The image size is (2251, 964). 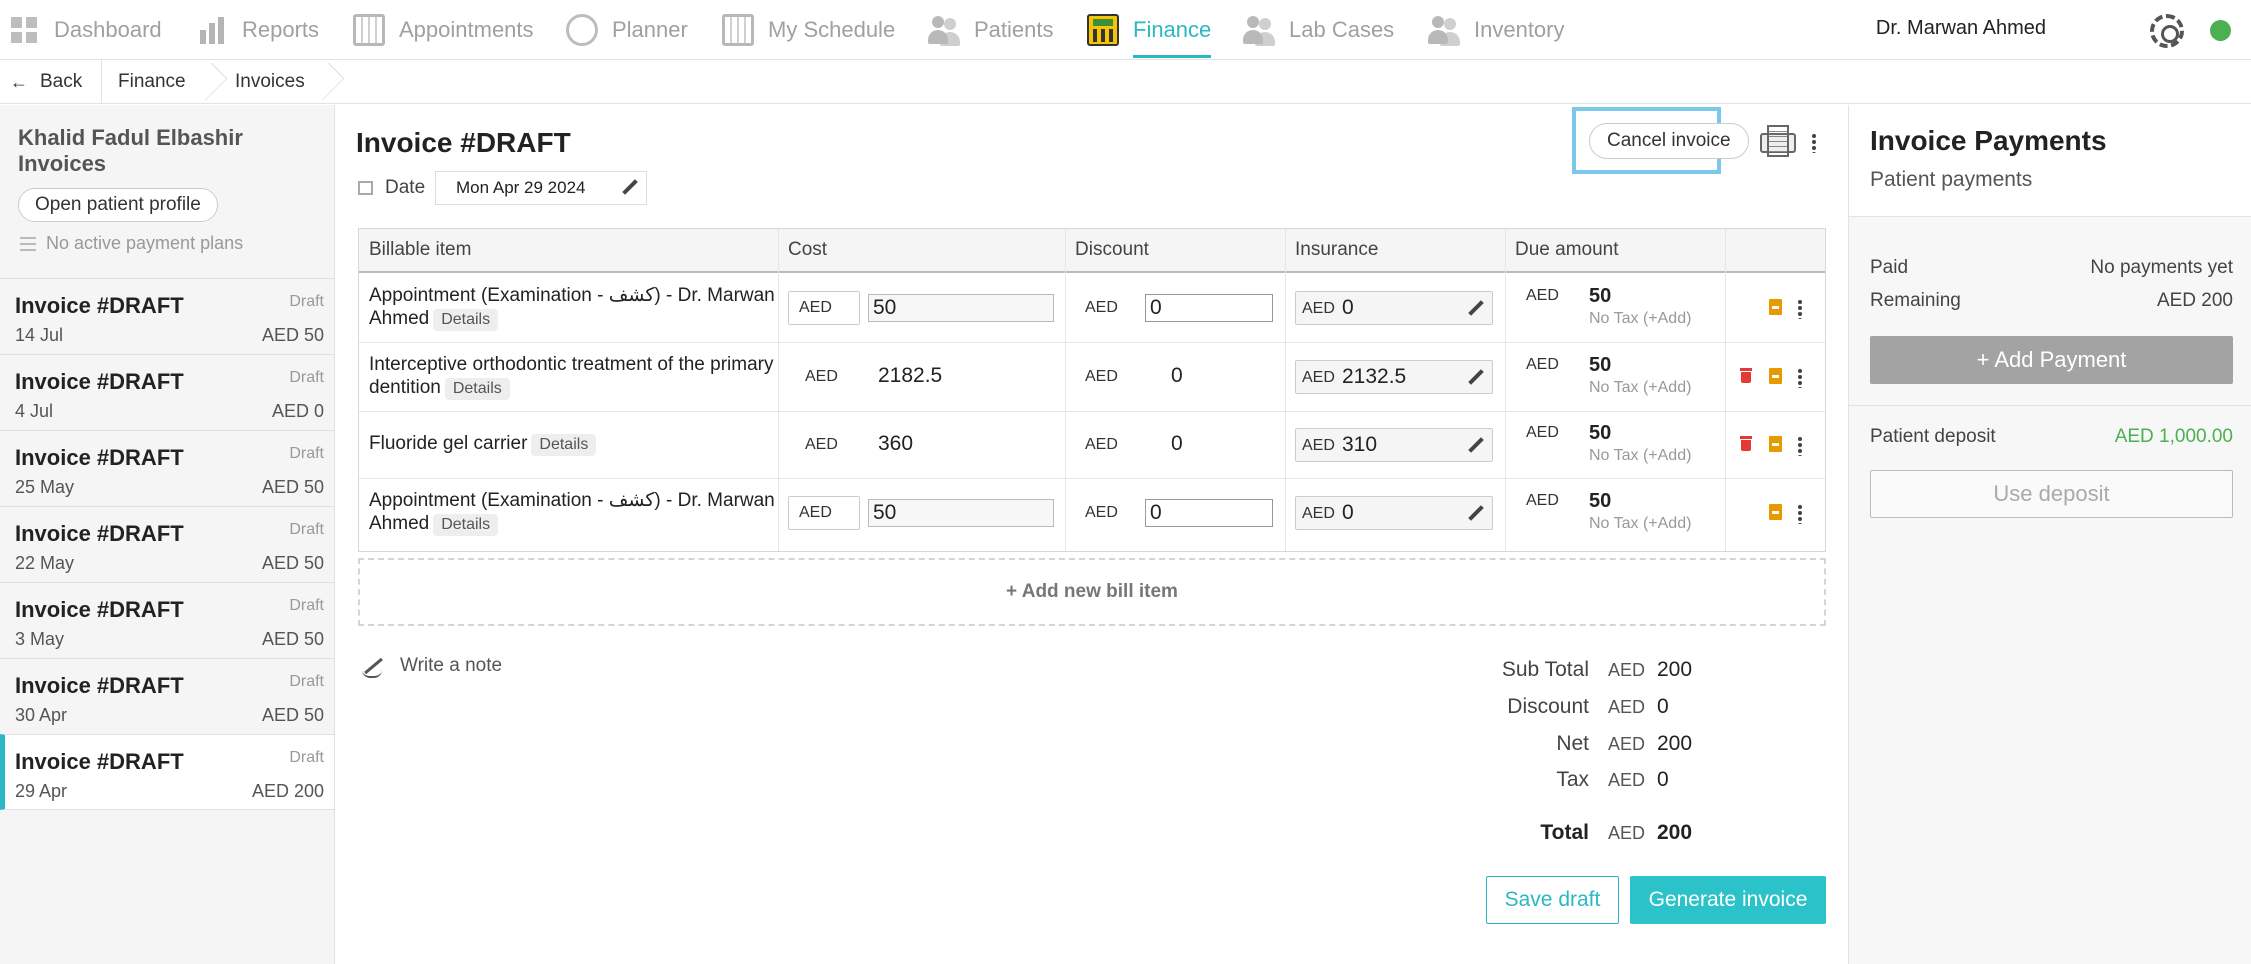 What do you see at coordinates (167, 392) in the screenshot?
I see `invoice-list-item: Invoice #DRAFT Draft 4 Jul AED 0` at bounding box center [167, 392].